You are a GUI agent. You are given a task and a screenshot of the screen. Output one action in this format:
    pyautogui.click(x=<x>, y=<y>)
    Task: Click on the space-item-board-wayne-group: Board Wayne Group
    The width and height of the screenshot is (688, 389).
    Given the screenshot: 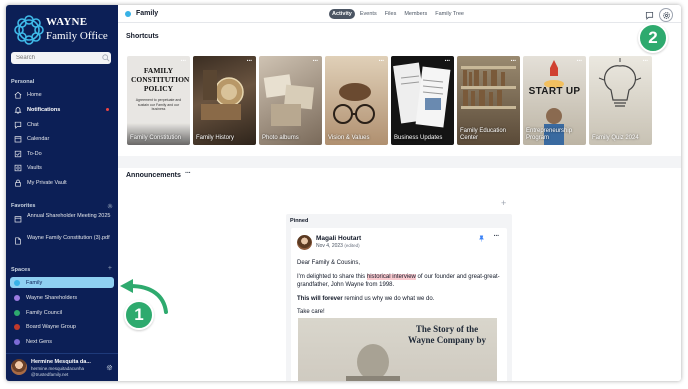 What is the action you would take?
    pyautogui.click(x=62, y=326)
    